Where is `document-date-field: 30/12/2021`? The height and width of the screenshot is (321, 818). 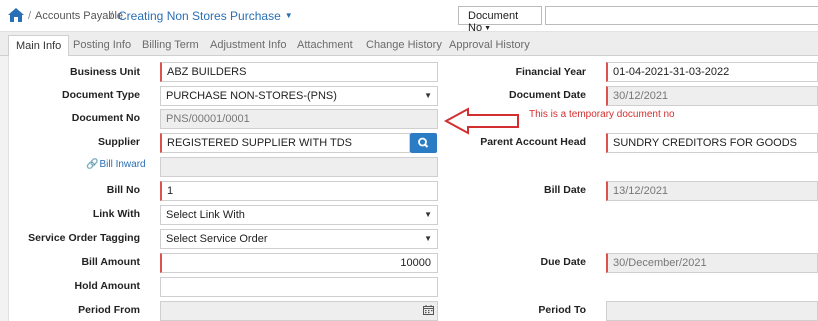
document-date-field: 30/12/2021 is located at coordinates (712, 96).